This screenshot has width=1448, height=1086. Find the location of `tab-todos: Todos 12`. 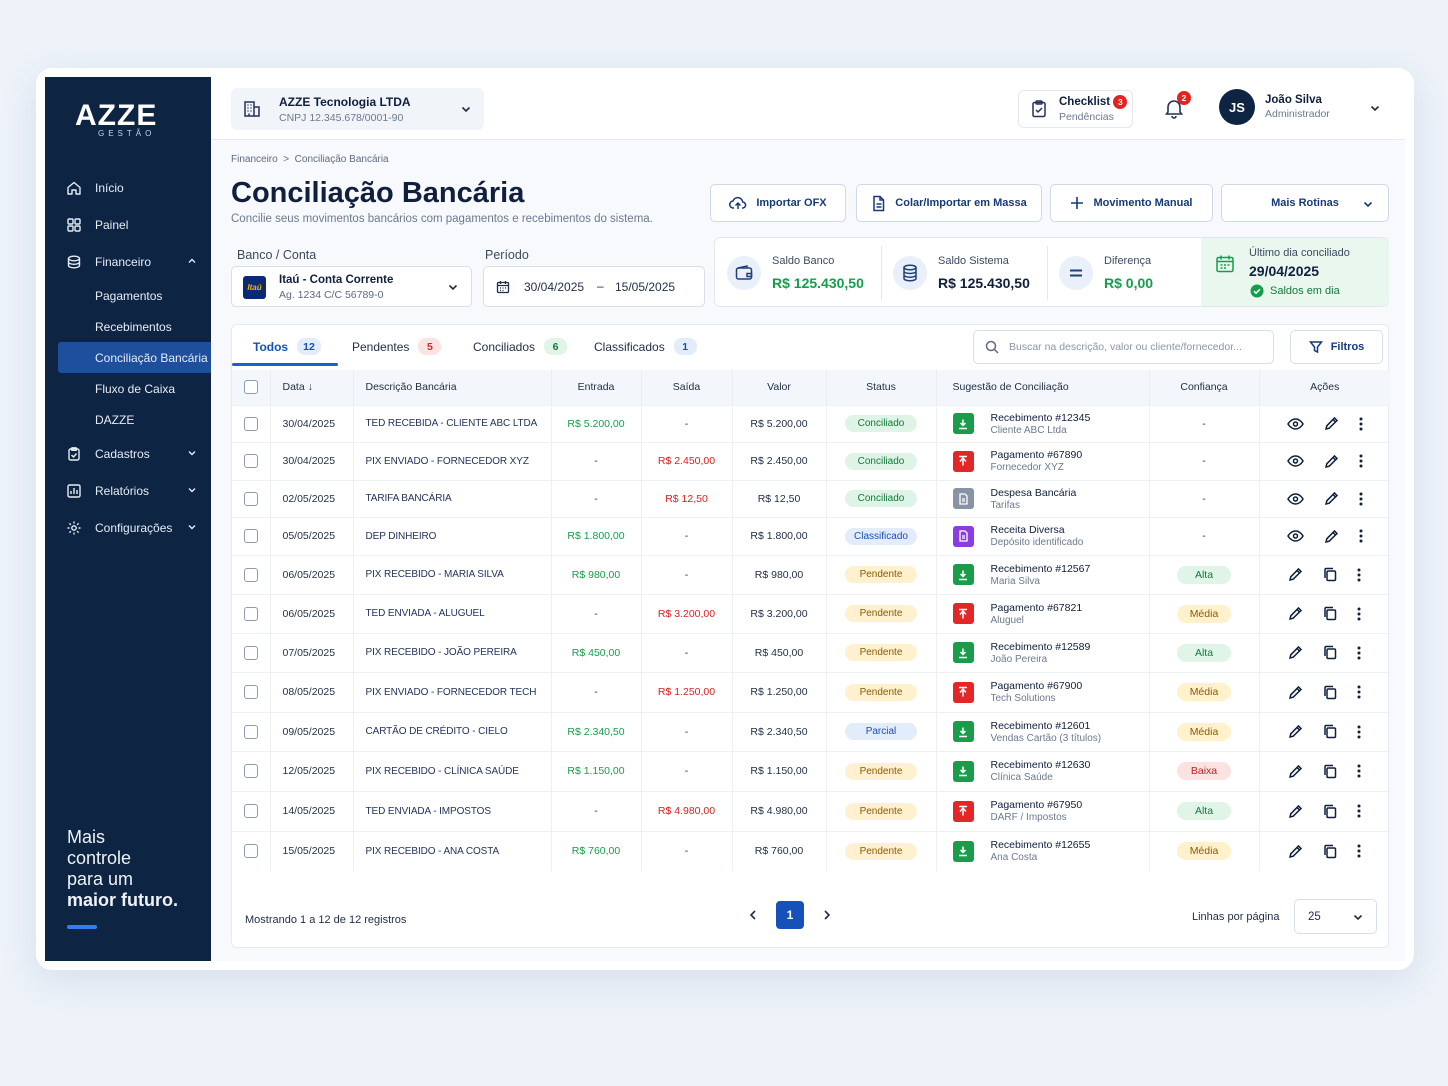

tab-todos: Todos 12 is located at coordinates (287, 346).